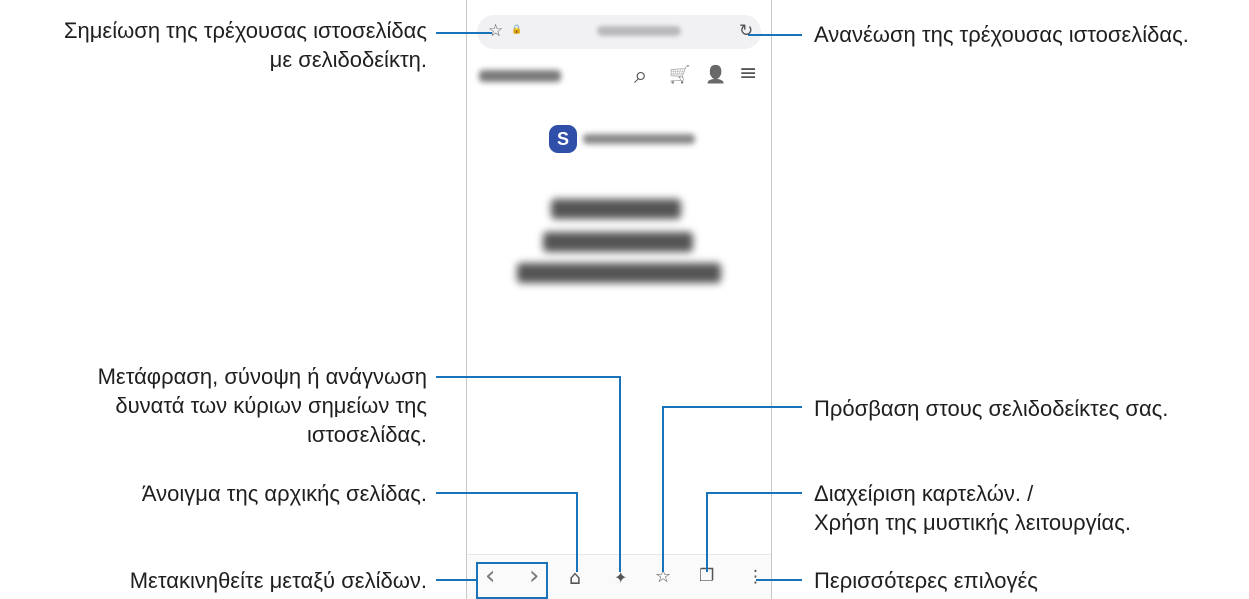 This screenshot has width=1249, height=599. I want to click on connector-home-h, so click(507, 493).